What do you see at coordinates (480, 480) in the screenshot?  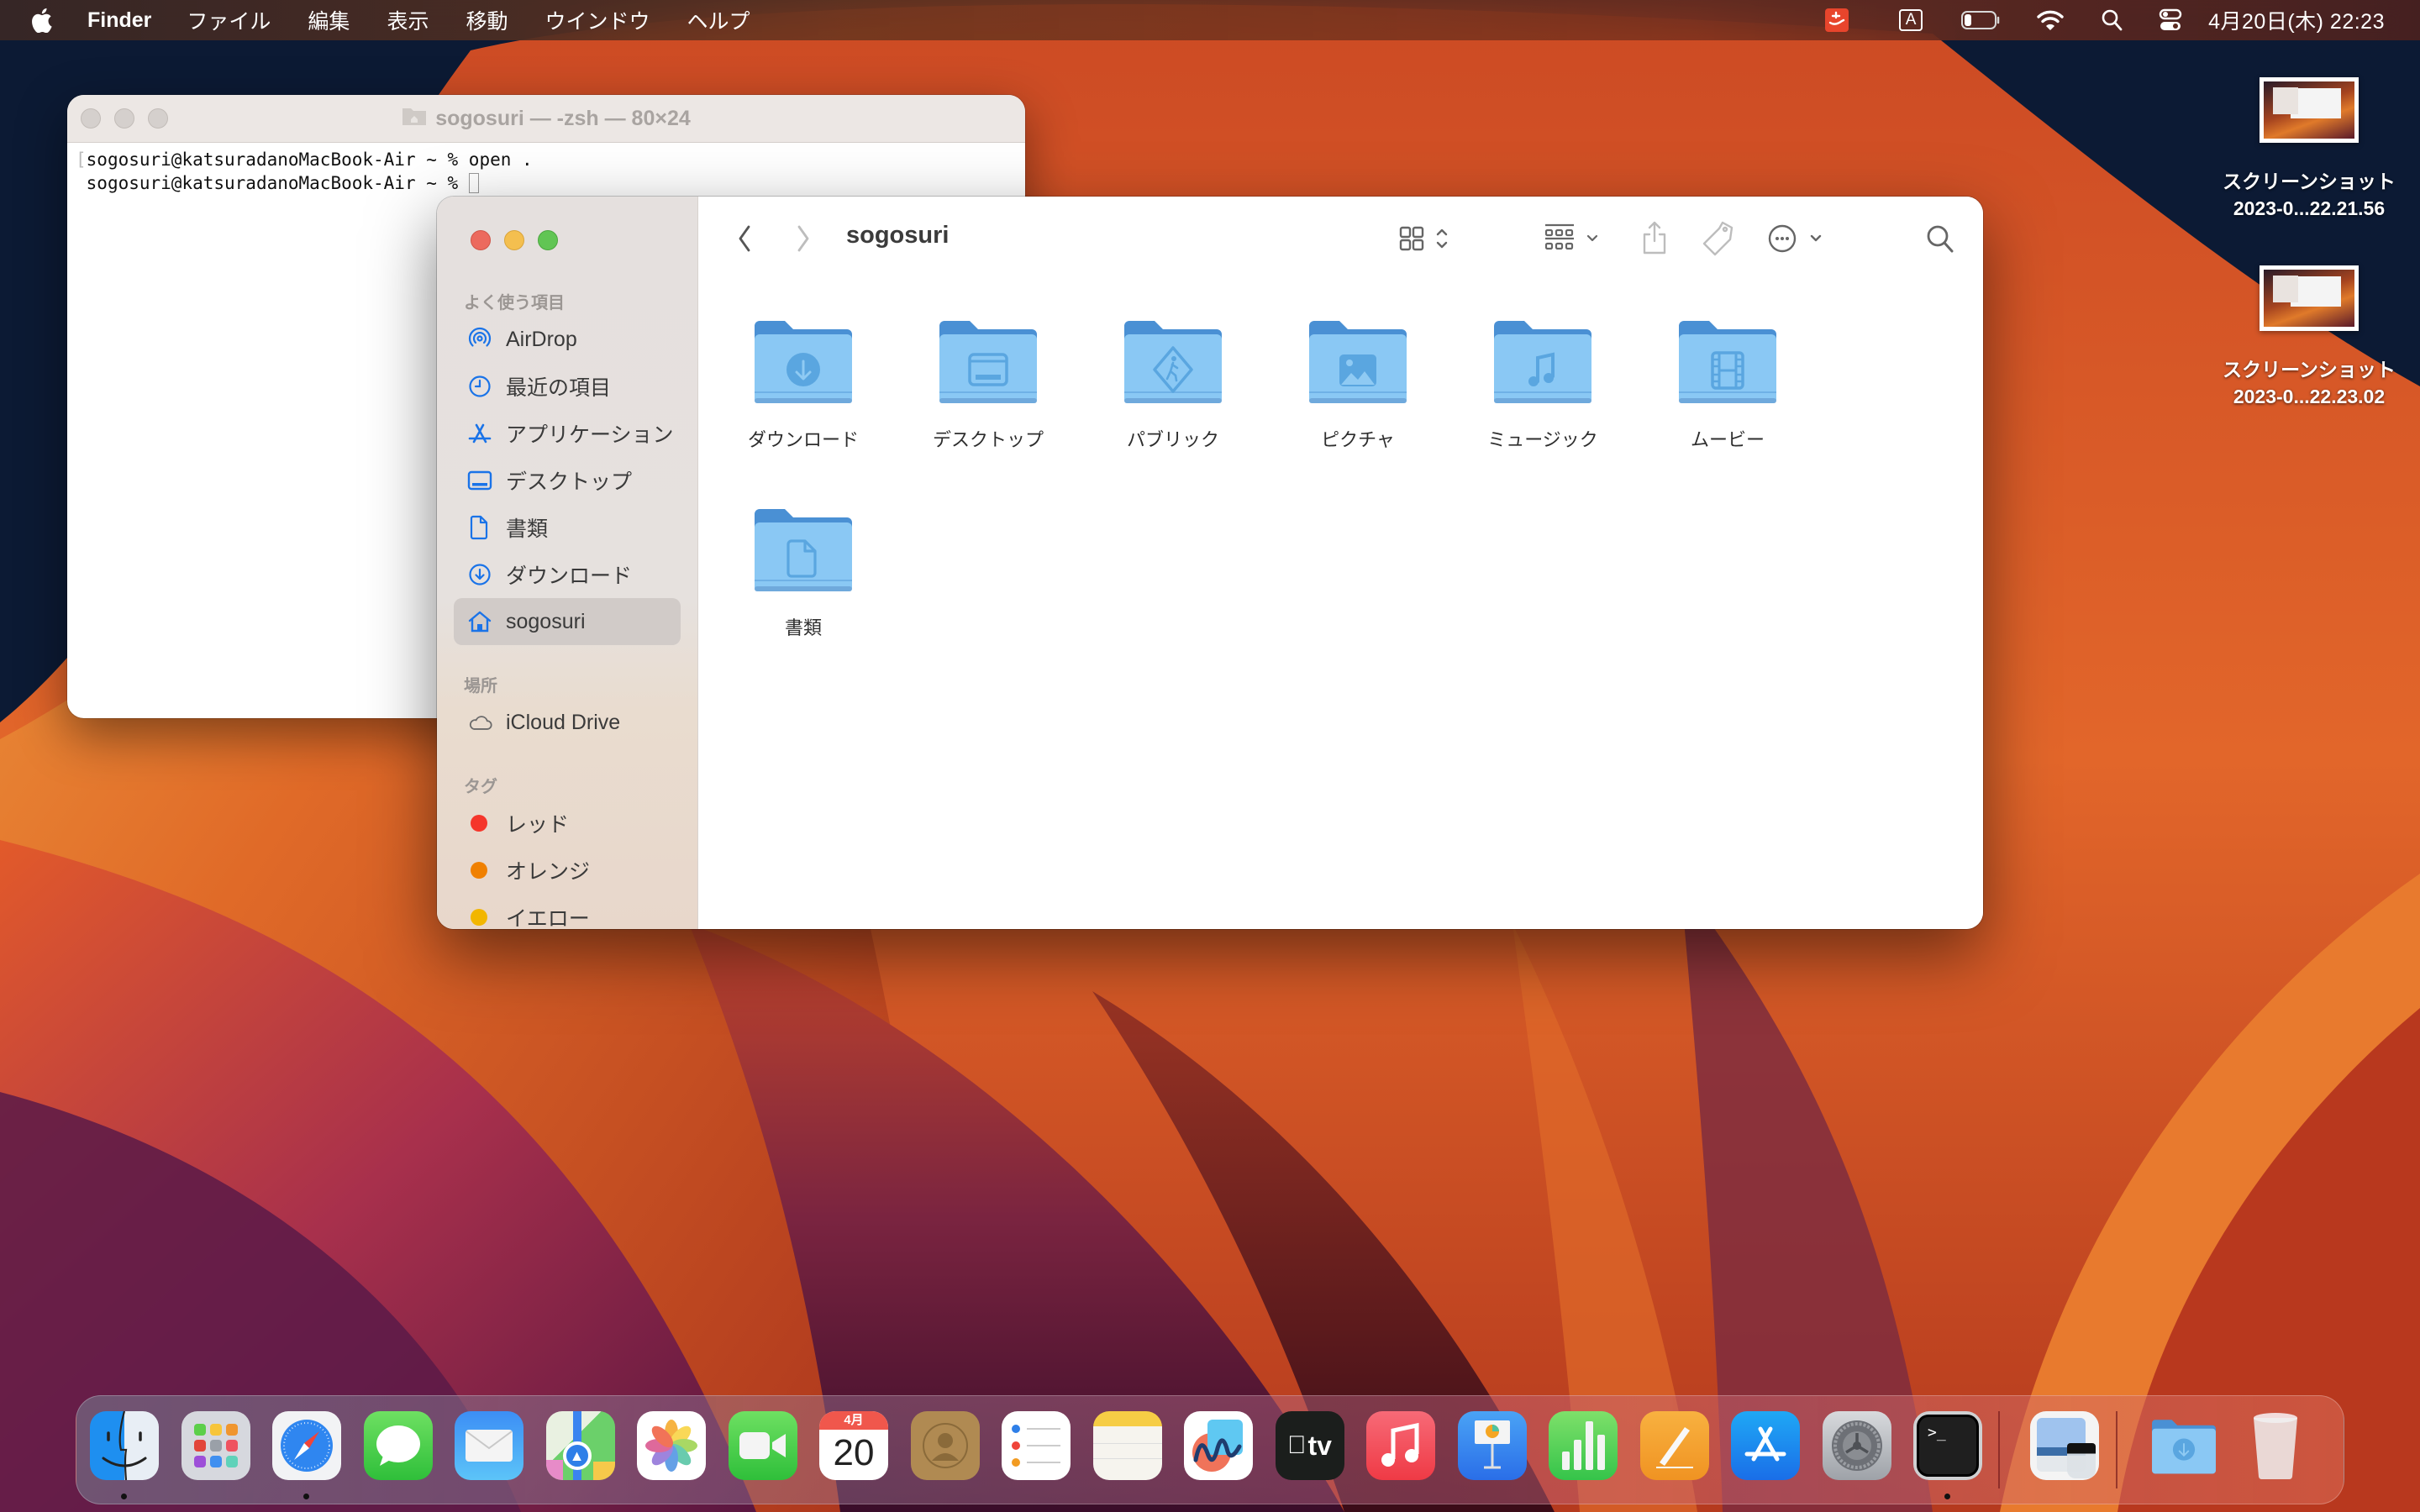 I see `desktop-icon` at bounding box center [480, 480].